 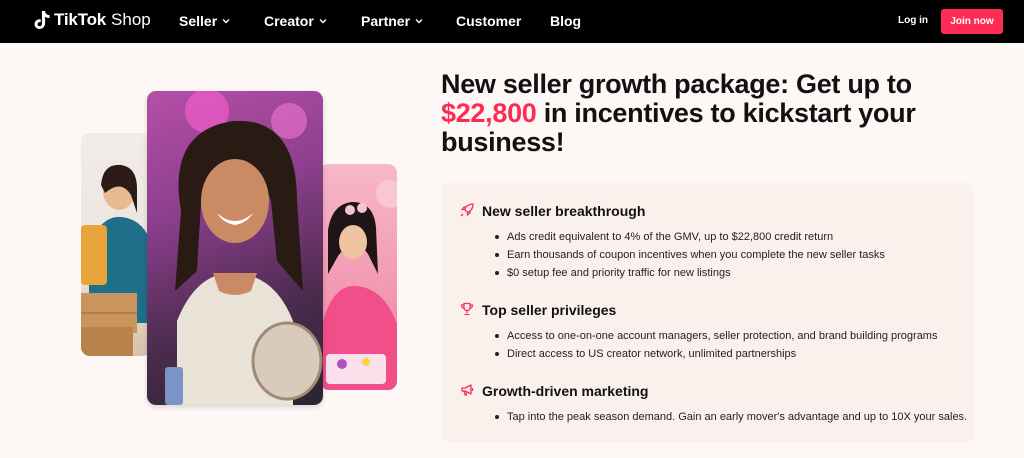 What do you see at coordinates (116, 260) in the screenshot?
I see `seller-with-boxes-image` at bounding box center [116, 260].